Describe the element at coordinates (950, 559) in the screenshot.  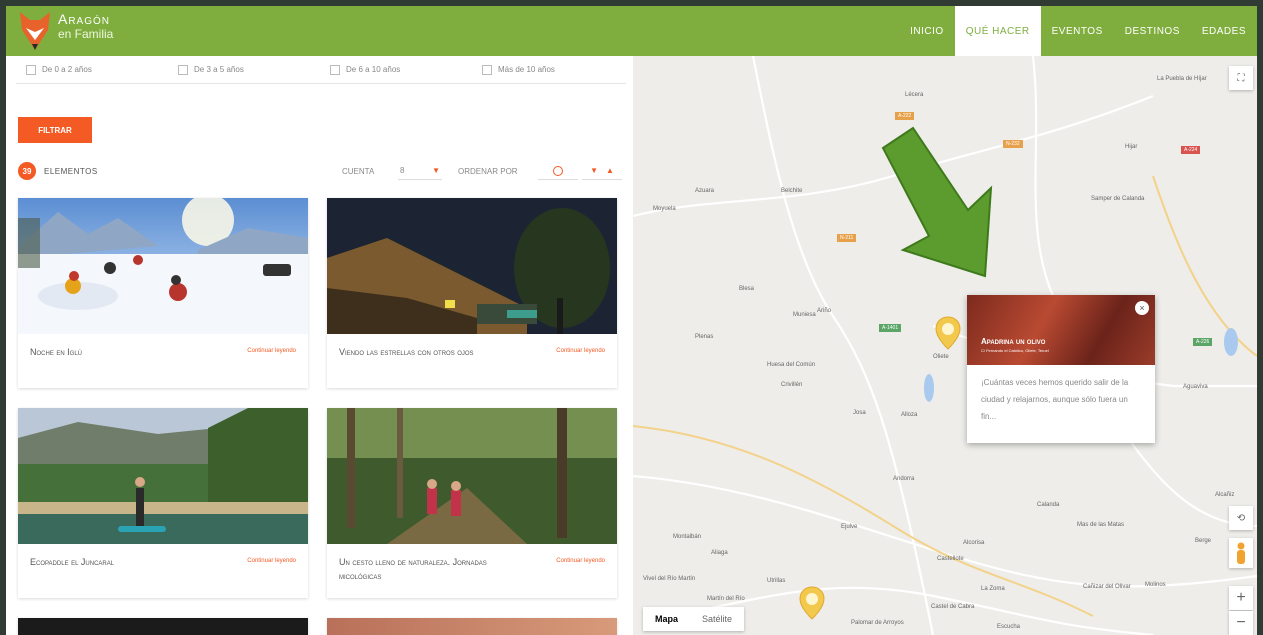
I see `map-town-label: Castellote` at that location.